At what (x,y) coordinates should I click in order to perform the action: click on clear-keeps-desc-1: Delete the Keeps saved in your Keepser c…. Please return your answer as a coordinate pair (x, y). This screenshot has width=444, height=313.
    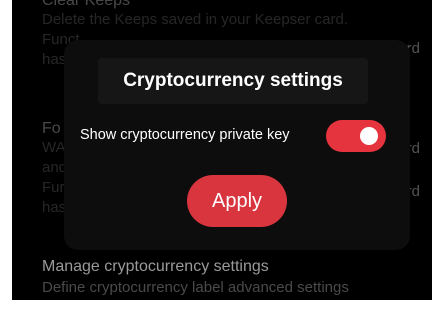
    Looking at the image, I should click on (195, 19).